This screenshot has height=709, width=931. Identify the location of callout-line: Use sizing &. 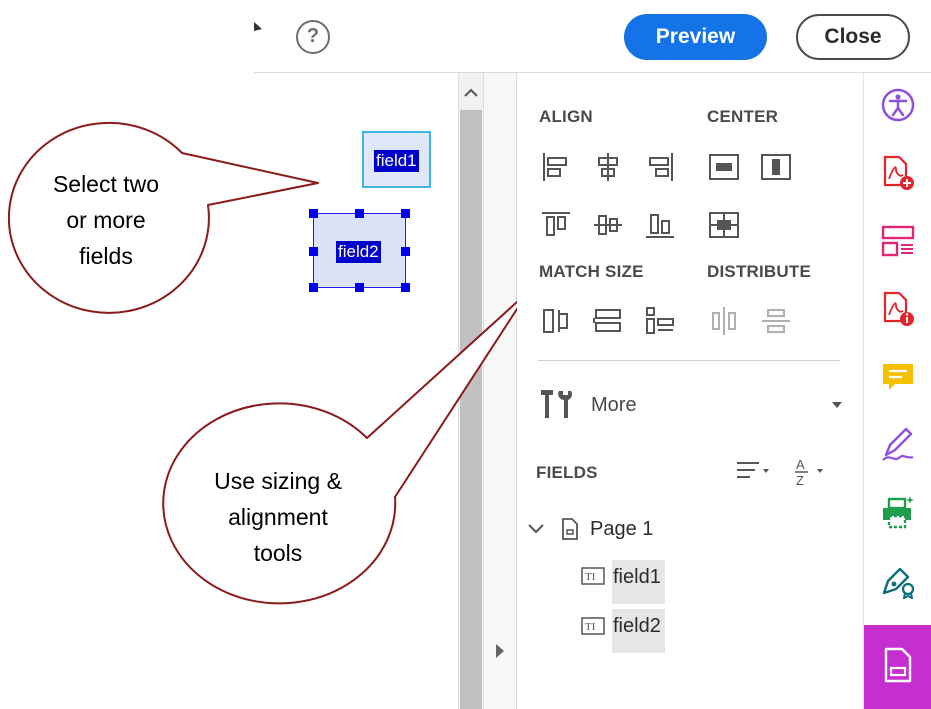
(278, 481).